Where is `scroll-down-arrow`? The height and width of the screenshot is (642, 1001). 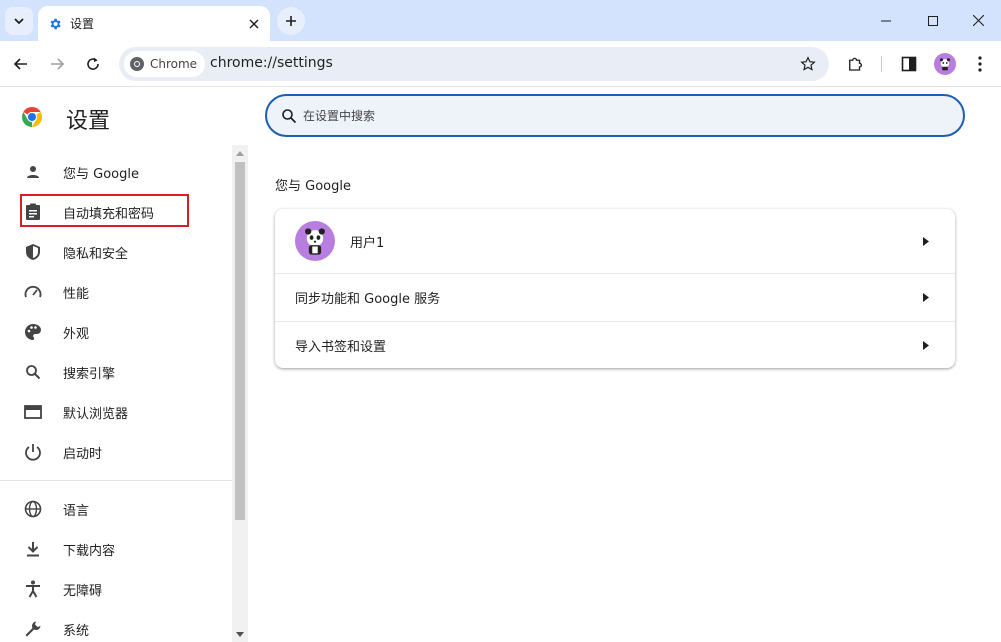 scroll-down-arrow is located at coordinates (240, 634).